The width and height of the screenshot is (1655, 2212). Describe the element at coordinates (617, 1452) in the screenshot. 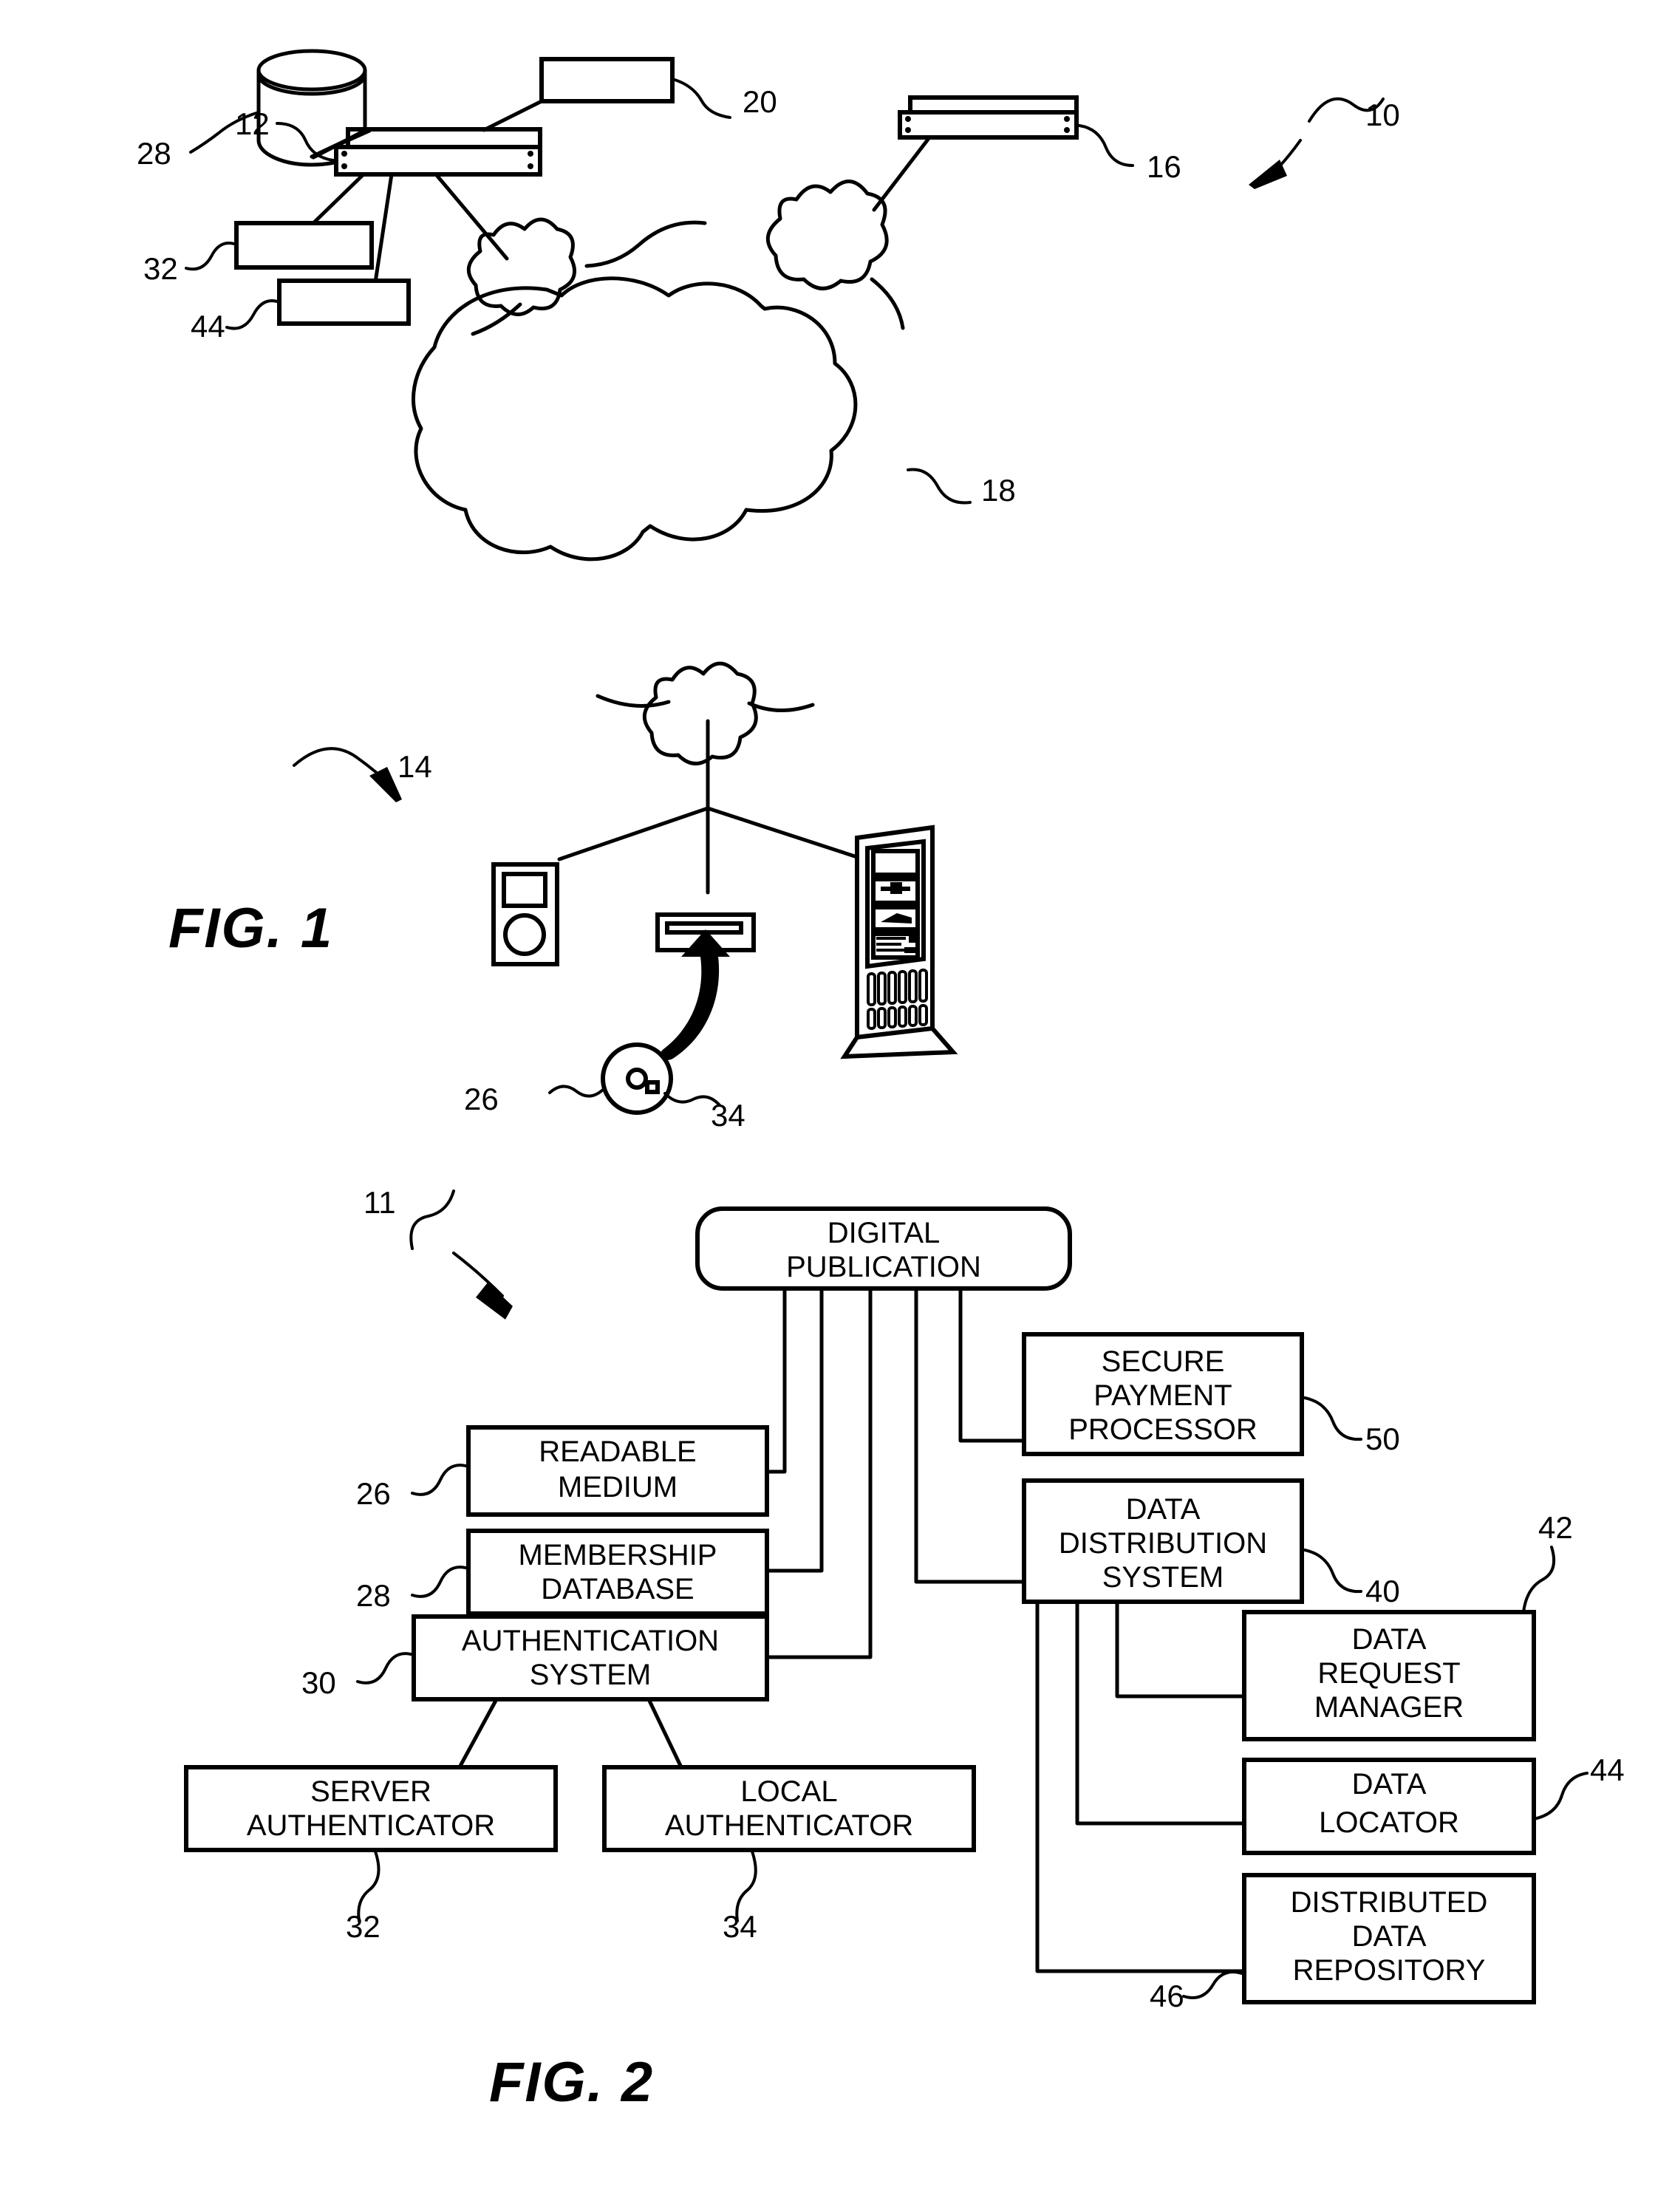

I see `label-readable-medium-l1: READABLE` at that location.